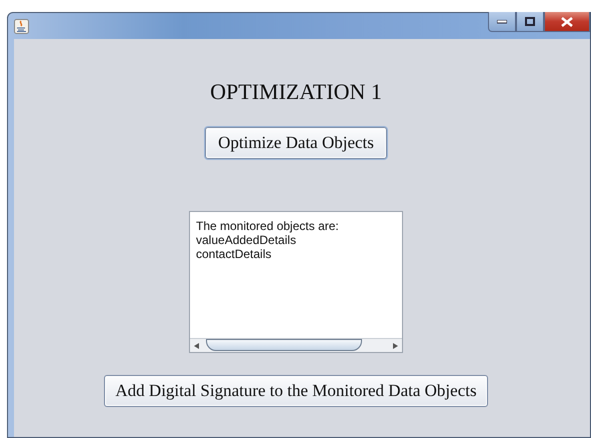 This screenshot has width=591, height=438. I want to click on optimize-button: Optimize Data Objects, so click(296, 143).